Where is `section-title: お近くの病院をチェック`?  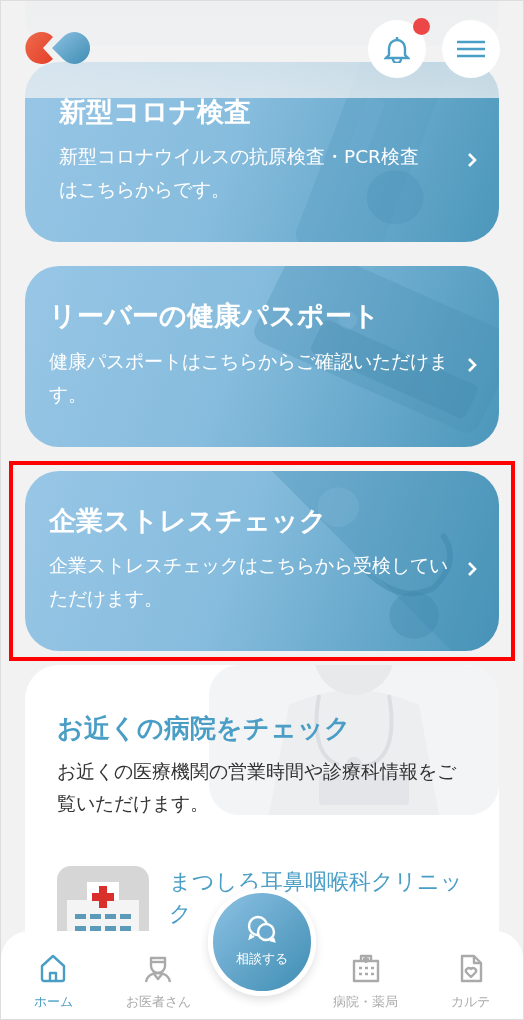 section-title: お近くの病院をチェック is located at coordinates (204, 729).